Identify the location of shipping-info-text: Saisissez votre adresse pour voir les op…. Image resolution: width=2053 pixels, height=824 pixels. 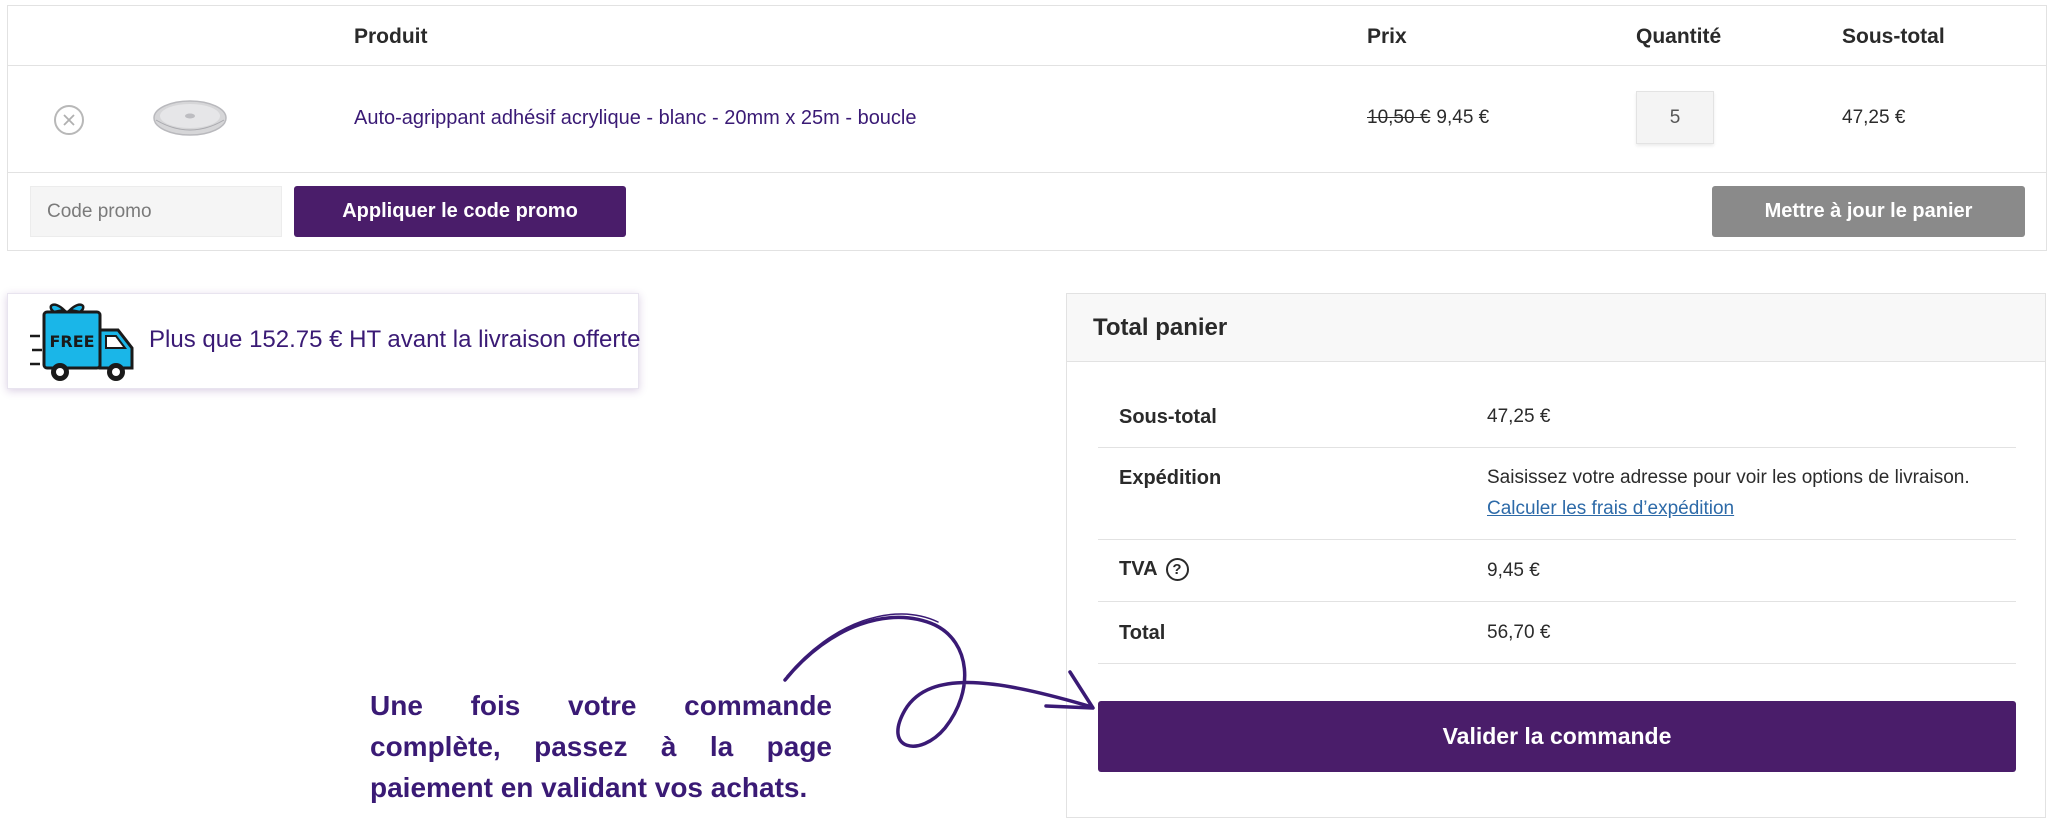
(1728, 477).